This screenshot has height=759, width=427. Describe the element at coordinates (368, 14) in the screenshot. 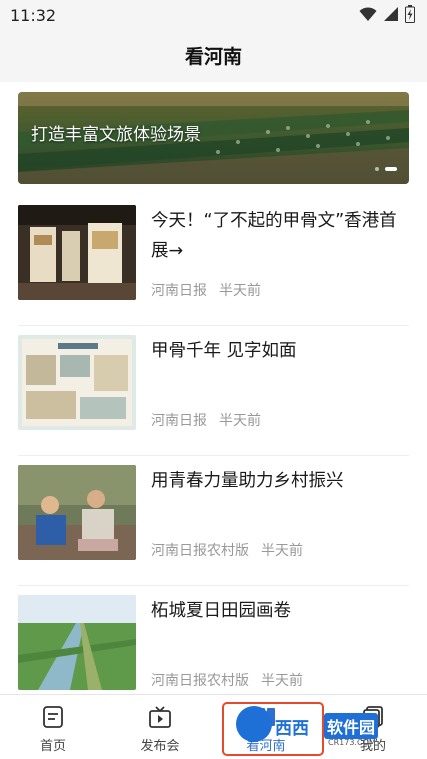

I see `wifi-icon` at that location.